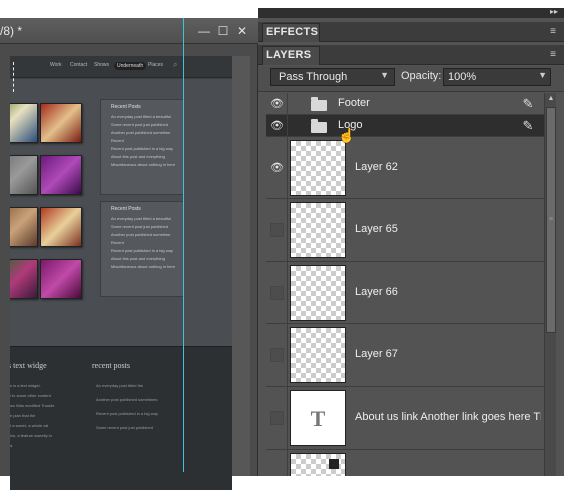 This screenshot has width=584, height=494. I want to click on selection-marquee, so click(12, 77).